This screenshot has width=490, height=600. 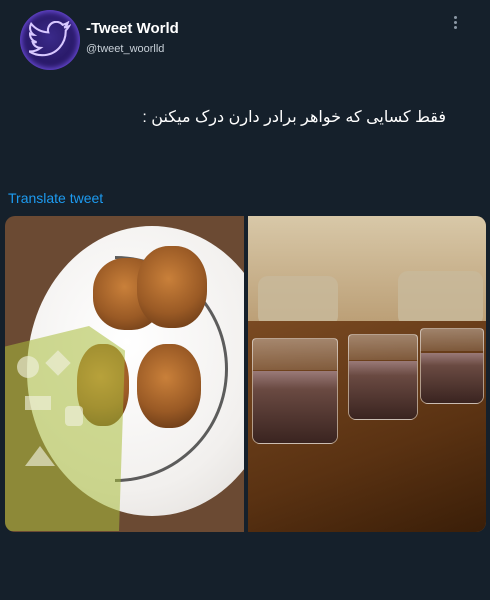 I want to click on stencil-ruler, so click(x=65, y=428).